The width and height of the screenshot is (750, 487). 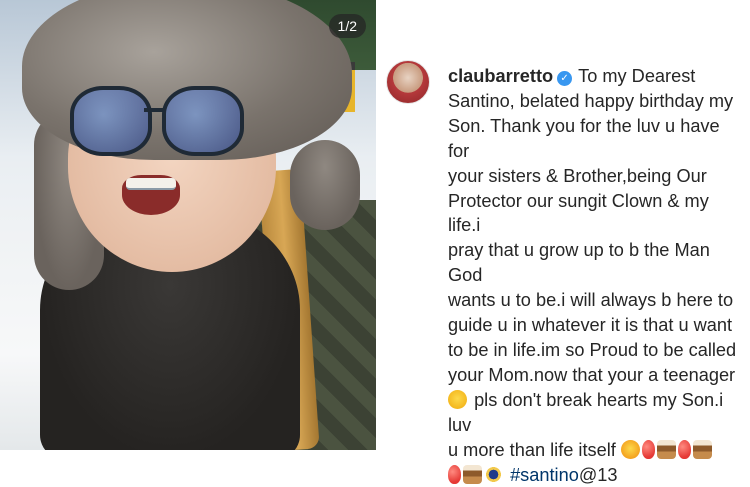 I want to click on caption-line: to be in life.im so Proud to be called, so click(x=592, y=349).